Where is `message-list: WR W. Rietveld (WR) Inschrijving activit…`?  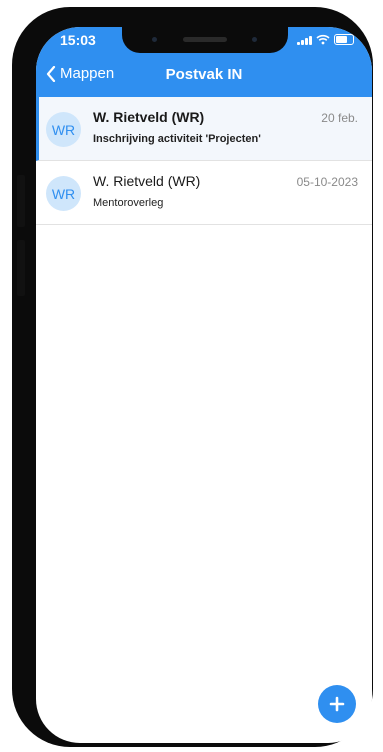 message-list: WR W. Rietveld (WR) Inschrijving activit… is located at coordinates (204, 161).